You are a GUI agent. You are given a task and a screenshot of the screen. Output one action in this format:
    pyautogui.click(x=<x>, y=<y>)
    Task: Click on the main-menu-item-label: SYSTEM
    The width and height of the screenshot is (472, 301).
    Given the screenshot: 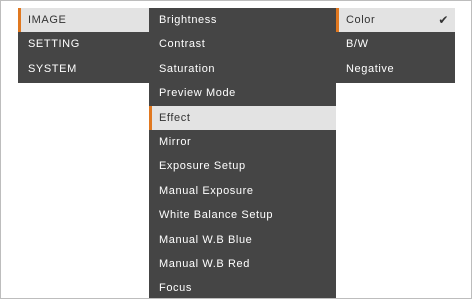 What is the action you would take?
    pyautogui.click(x=52, y=68)
    